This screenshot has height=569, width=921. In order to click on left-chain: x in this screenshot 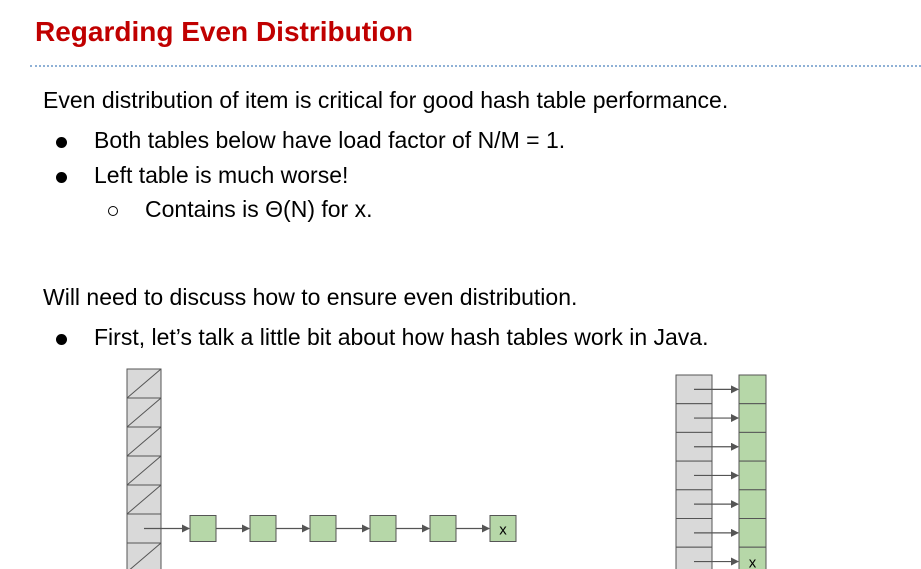, I will do `click(330, 528)`.